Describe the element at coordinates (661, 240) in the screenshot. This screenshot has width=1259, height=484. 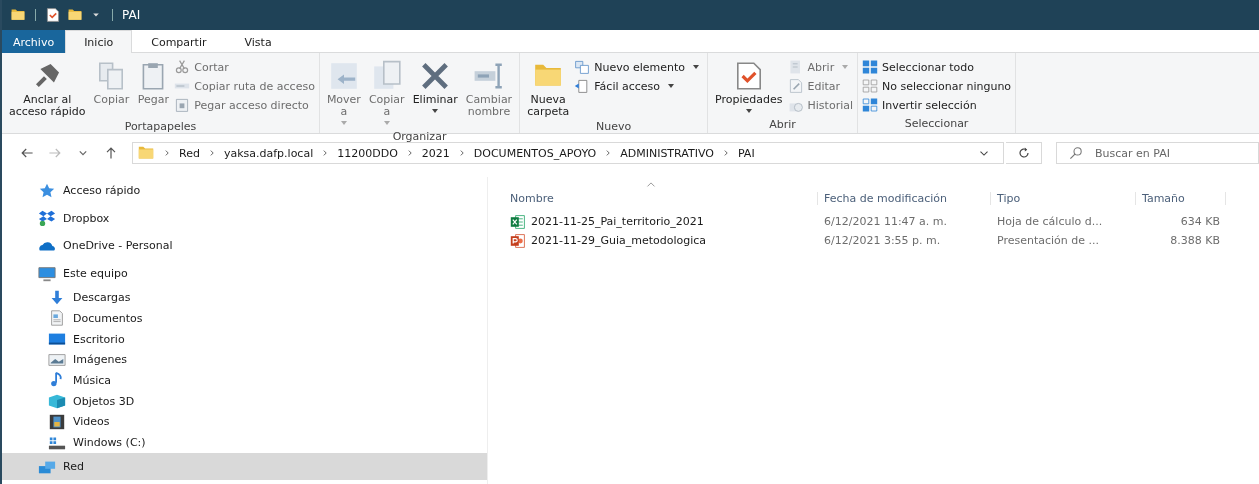
I see `file-name: 2021-11-29_Guia_metodologica` at that location.